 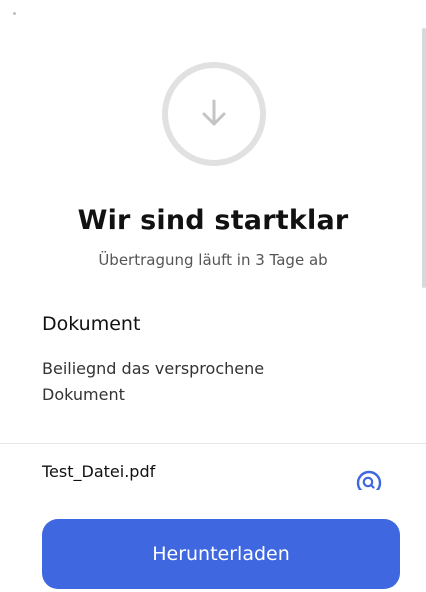 What do you see at coordinates (369, 480) in the screenshot?
I see `preview-icon` at bounding box center [369, 480].